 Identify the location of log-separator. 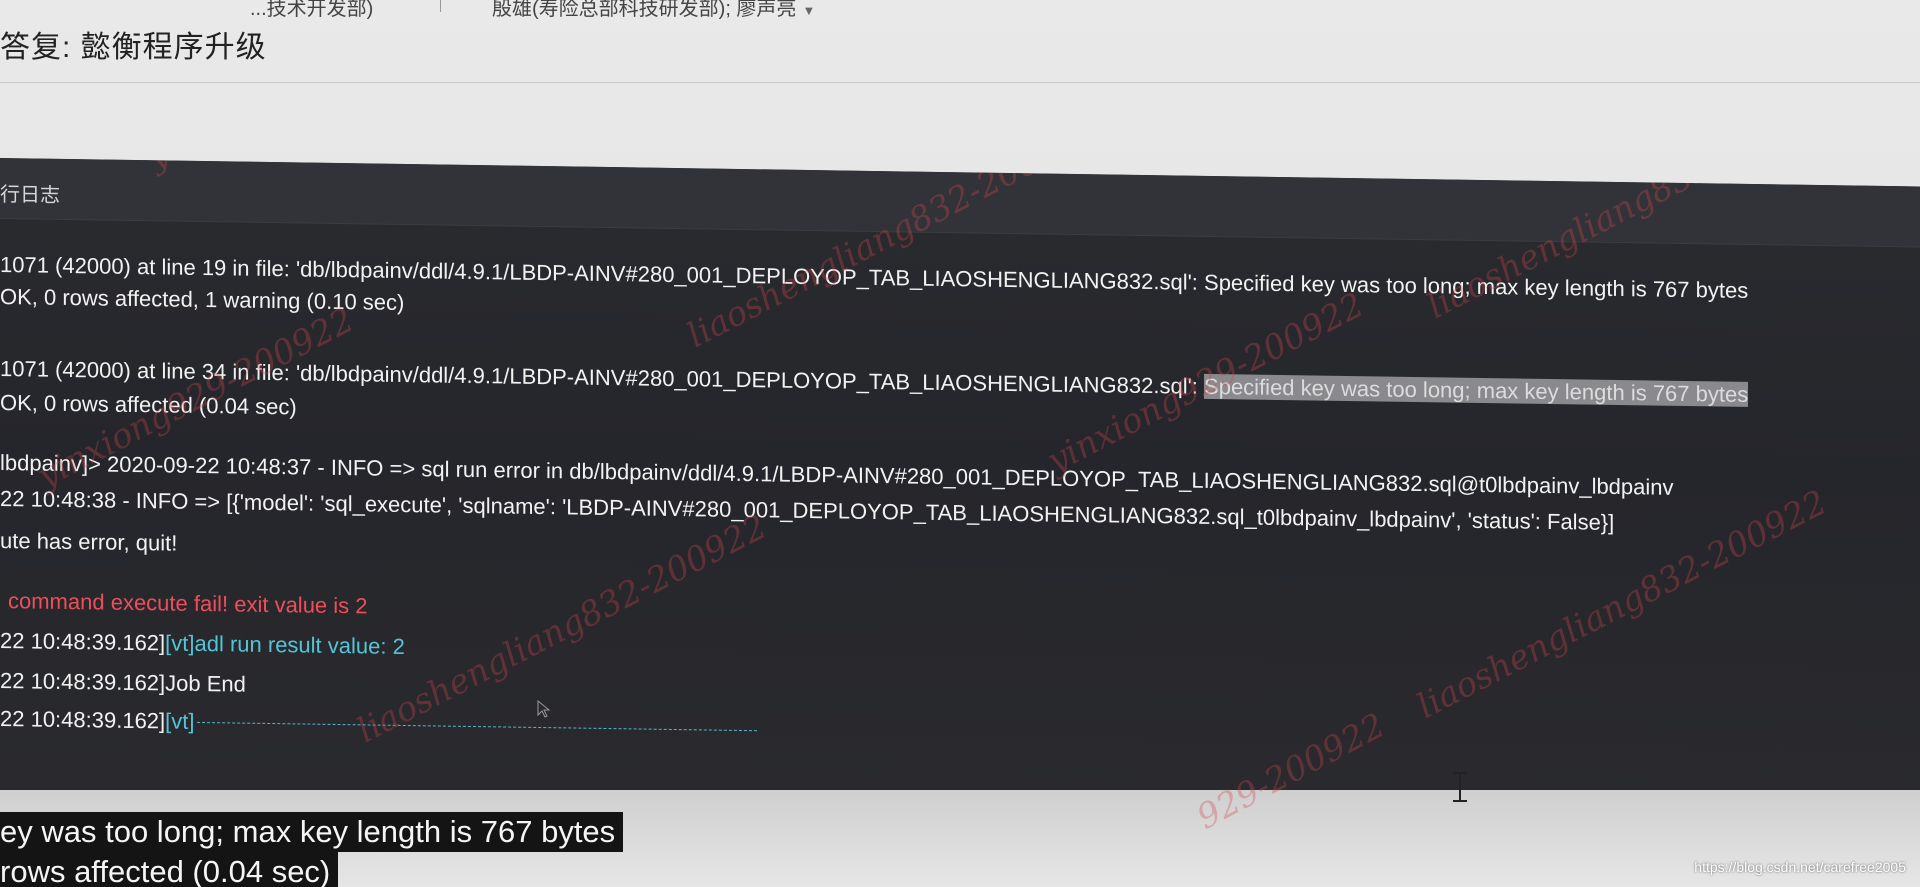
(476, 727).